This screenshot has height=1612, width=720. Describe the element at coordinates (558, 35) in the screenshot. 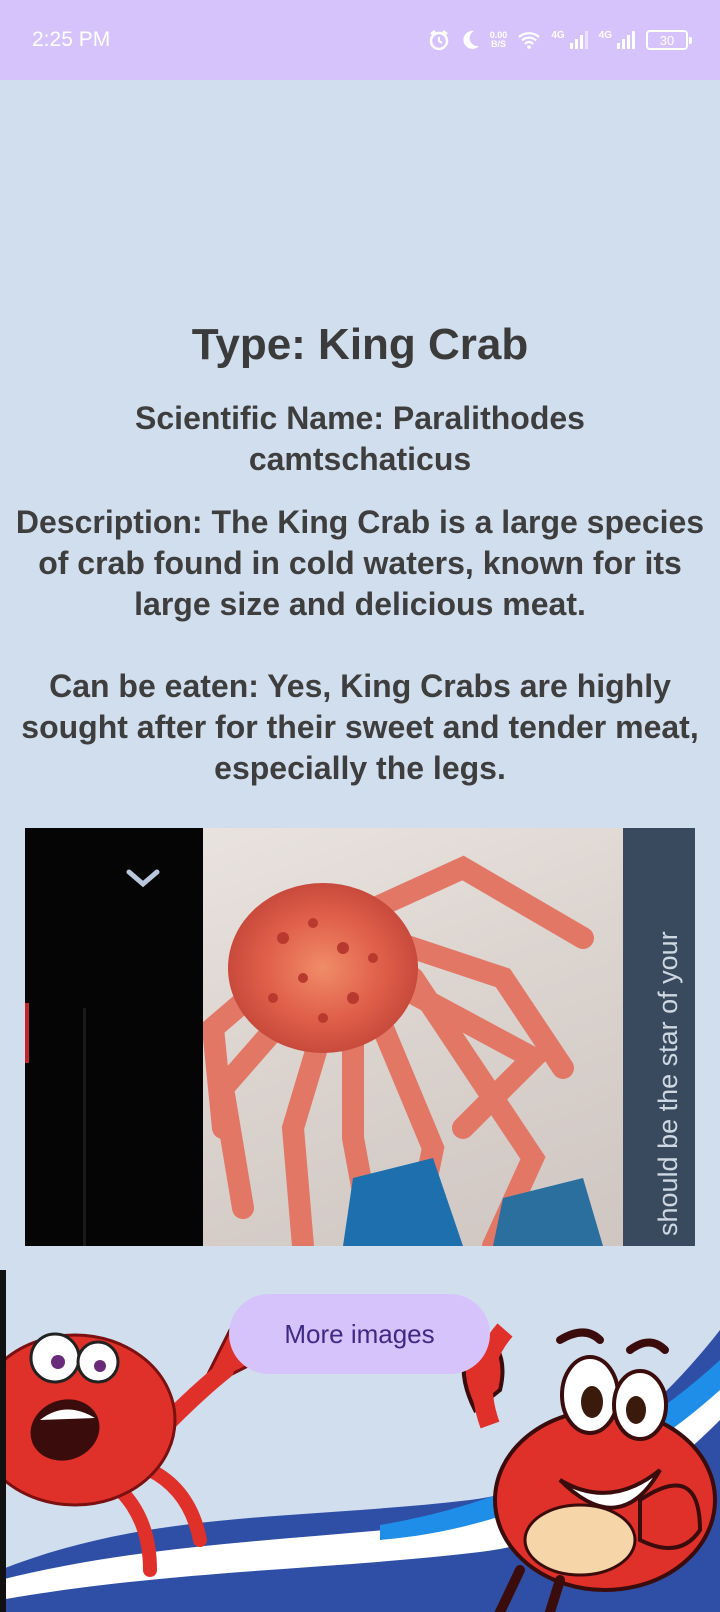

I see `signal-1-label: 4G` at that location.